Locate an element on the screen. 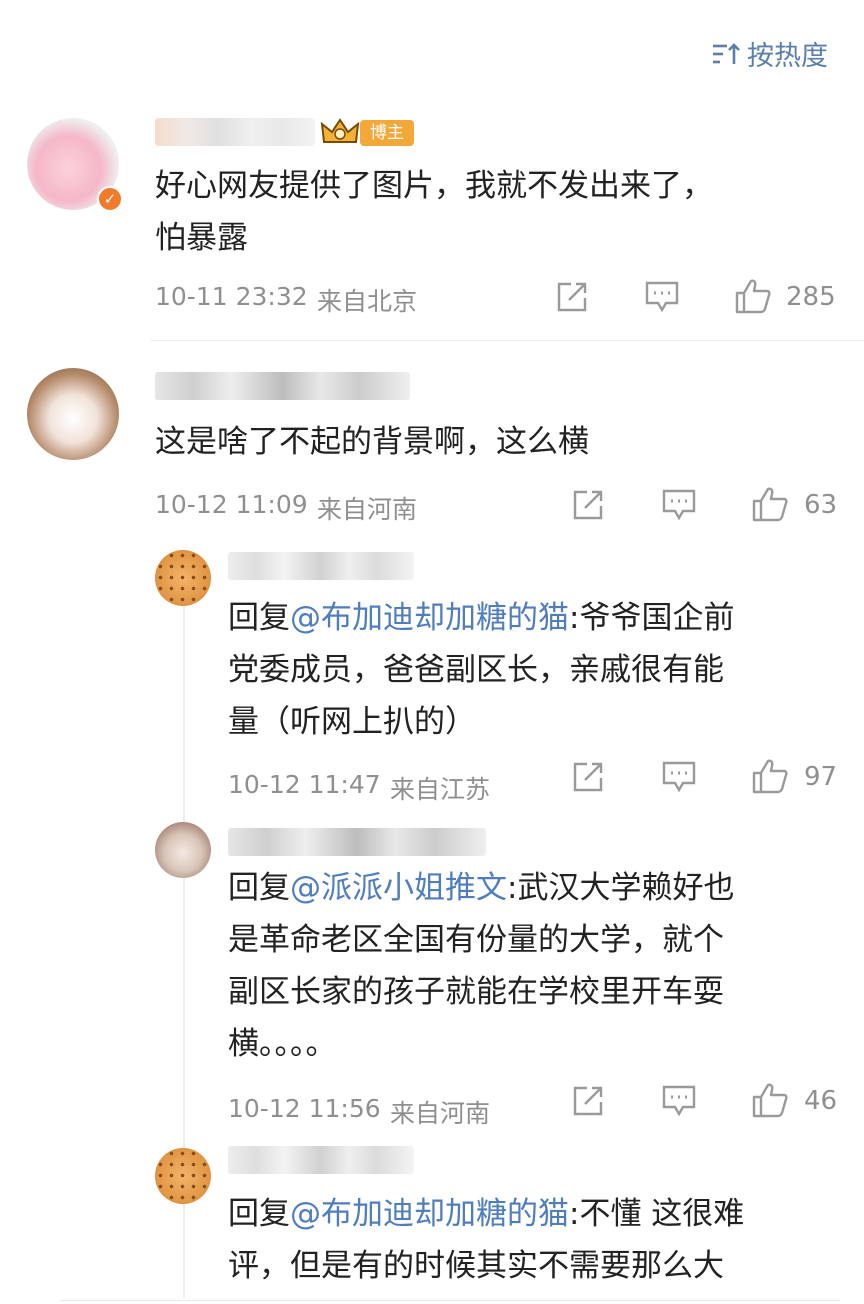 The width and height of the screenshot is (864, 1304). like-count: 97 is located at coordinates (821, 777).